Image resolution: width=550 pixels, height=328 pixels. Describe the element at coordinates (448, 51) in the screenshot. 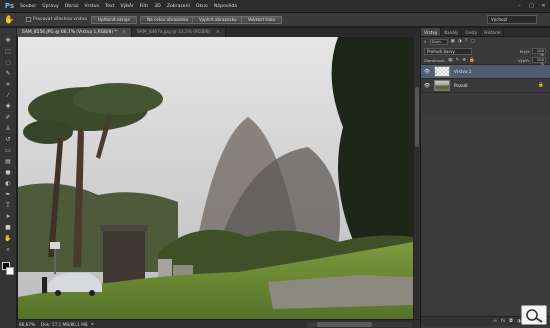

I see `blend-mode-select: Prolnutí barvy` at that location.